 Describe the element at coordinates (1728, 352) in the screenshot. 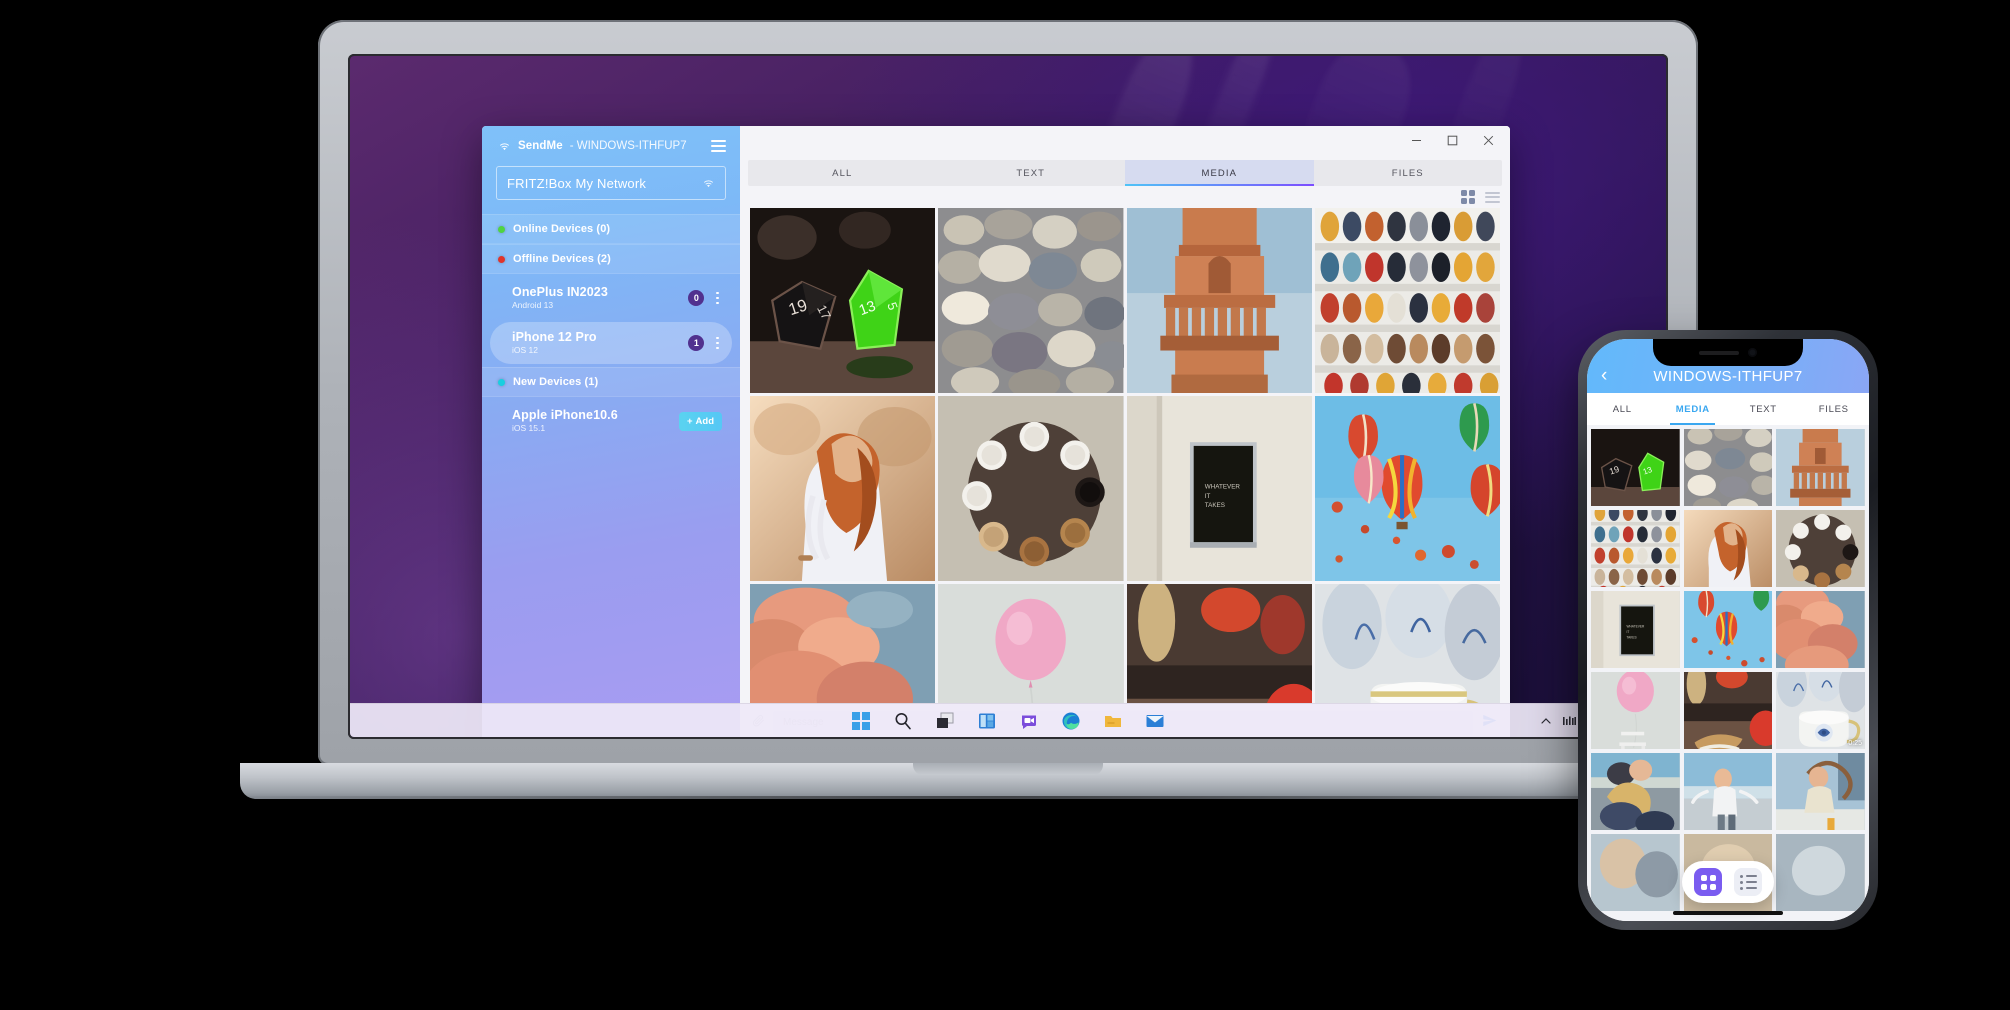

I see `phone-notch` at that location.